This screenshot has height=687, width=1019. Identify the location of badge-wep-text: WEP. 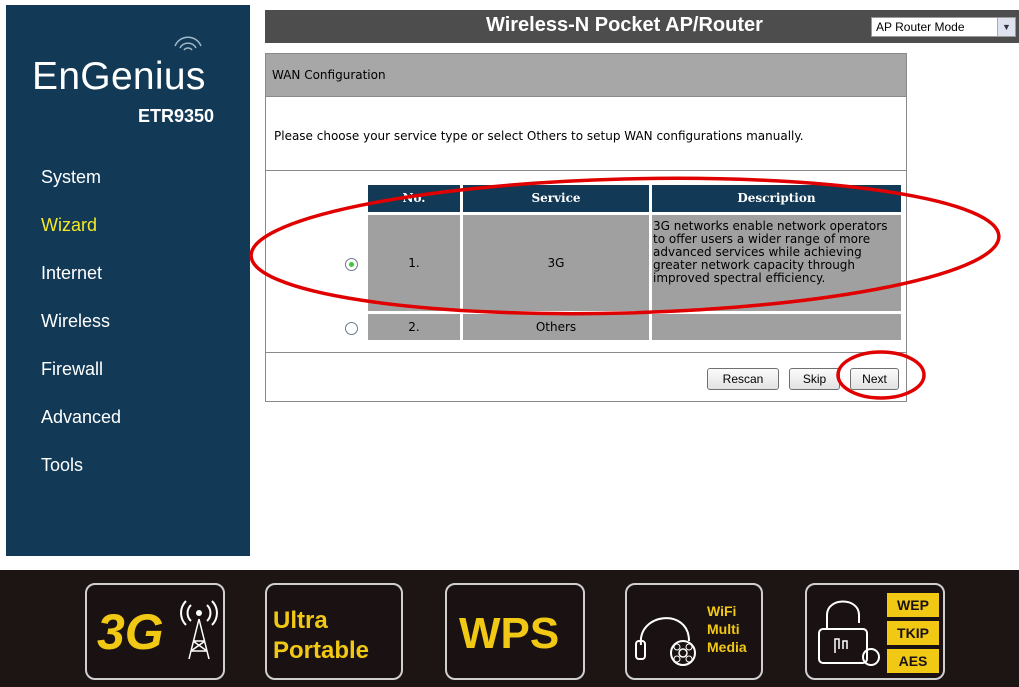
(913, 605).